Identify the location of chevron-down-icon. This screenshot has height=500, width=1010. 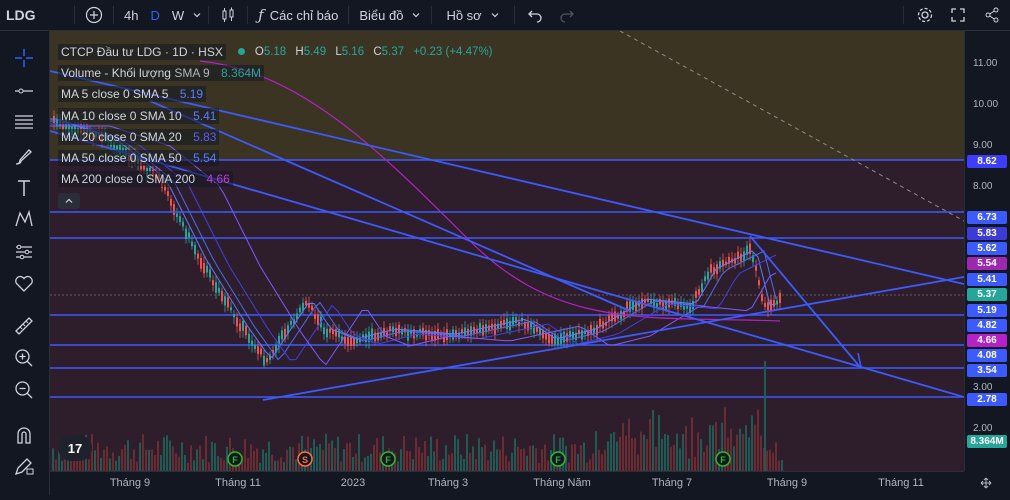
(197, 15).